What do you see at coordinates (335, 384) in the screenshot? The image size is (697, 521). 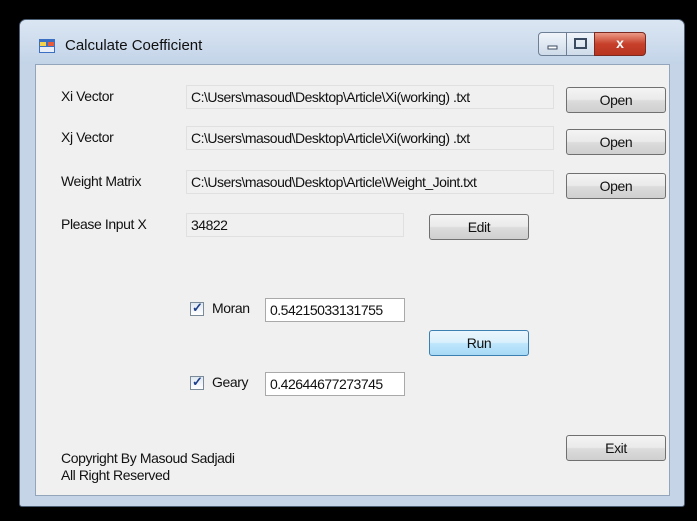 I see `geary-value-field: 0.42644677273745` at bounding box center [335, 384].